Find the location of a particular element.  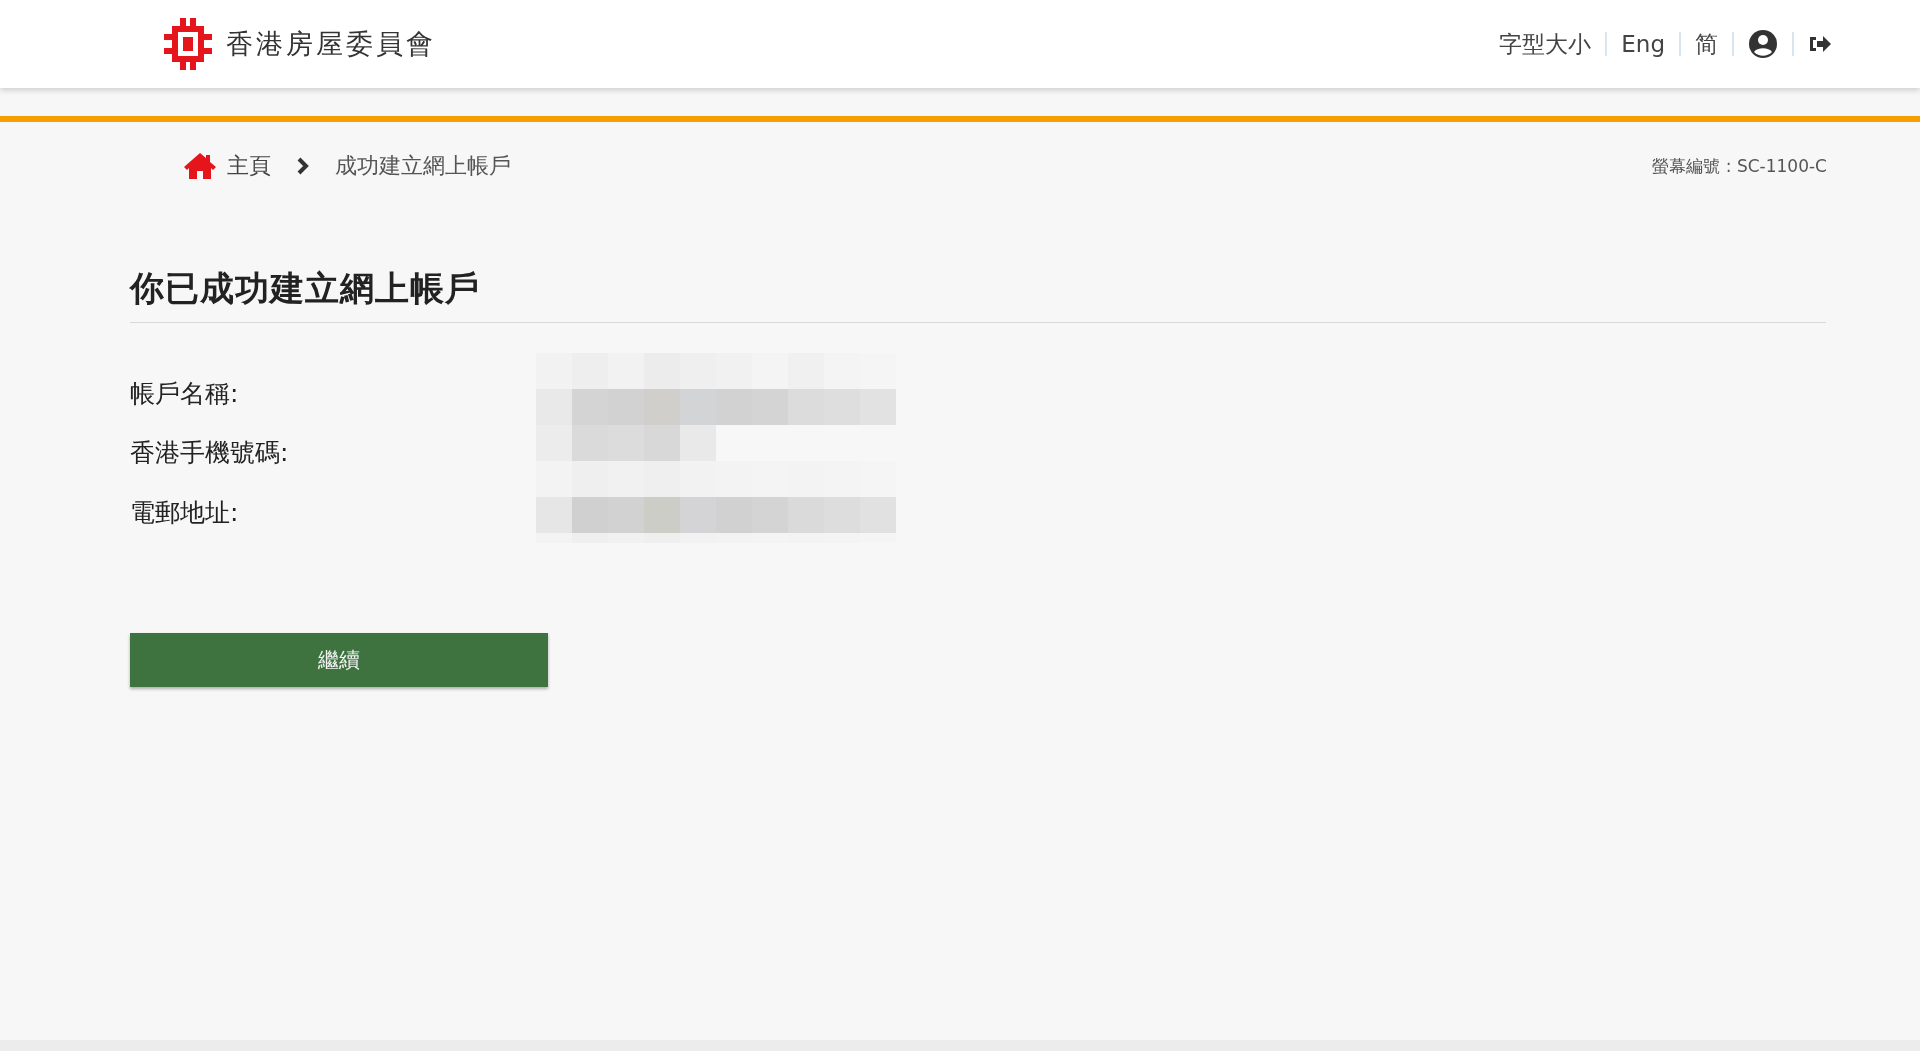

field-label: 帳戶名稱: is located at coordinates (185, 394).